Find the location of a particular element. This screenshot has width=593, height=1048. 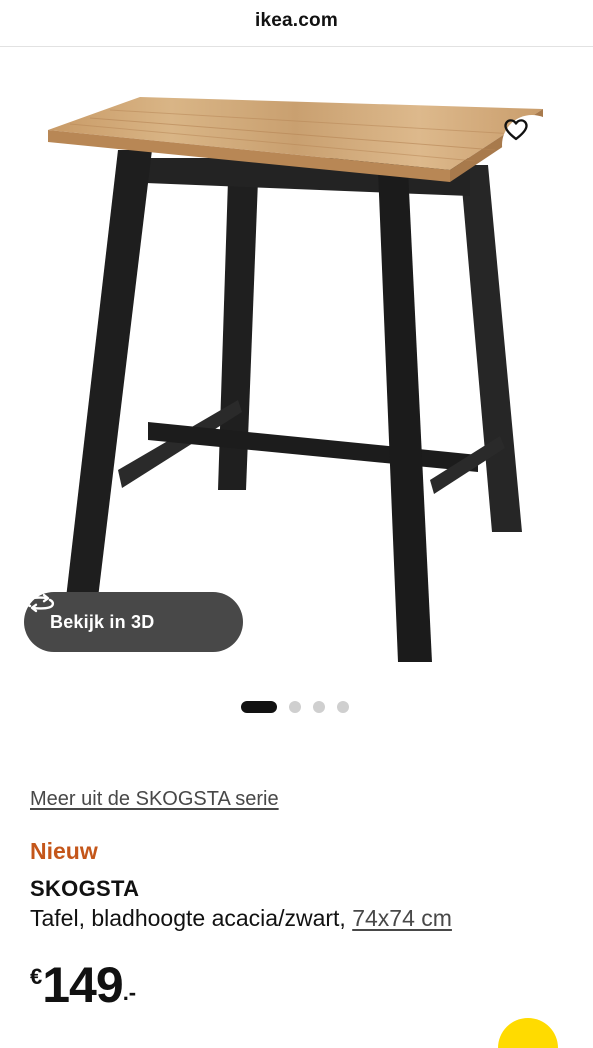

product-name: SKOGSTA is located at coordinates (85, 888).